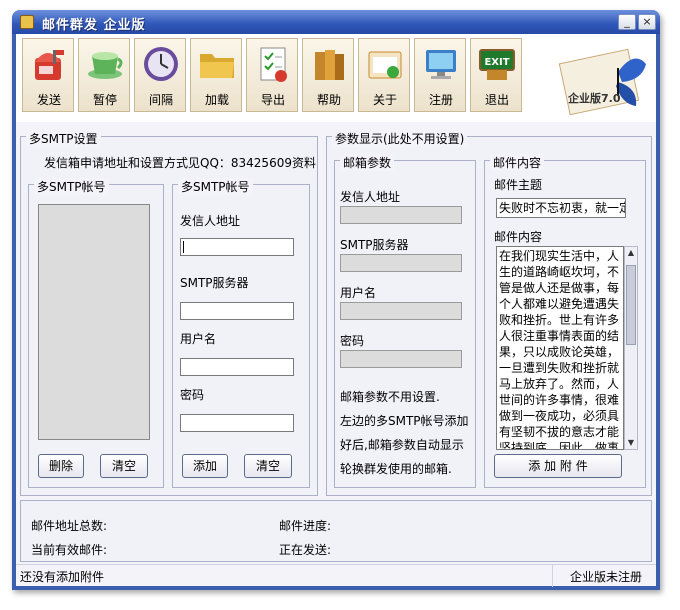 The image size is (680, 610). Describe the element at coordinates (400, 138) in the screenshot. I see `param-display-title: 参数显示(此处不用设置)` at that location.